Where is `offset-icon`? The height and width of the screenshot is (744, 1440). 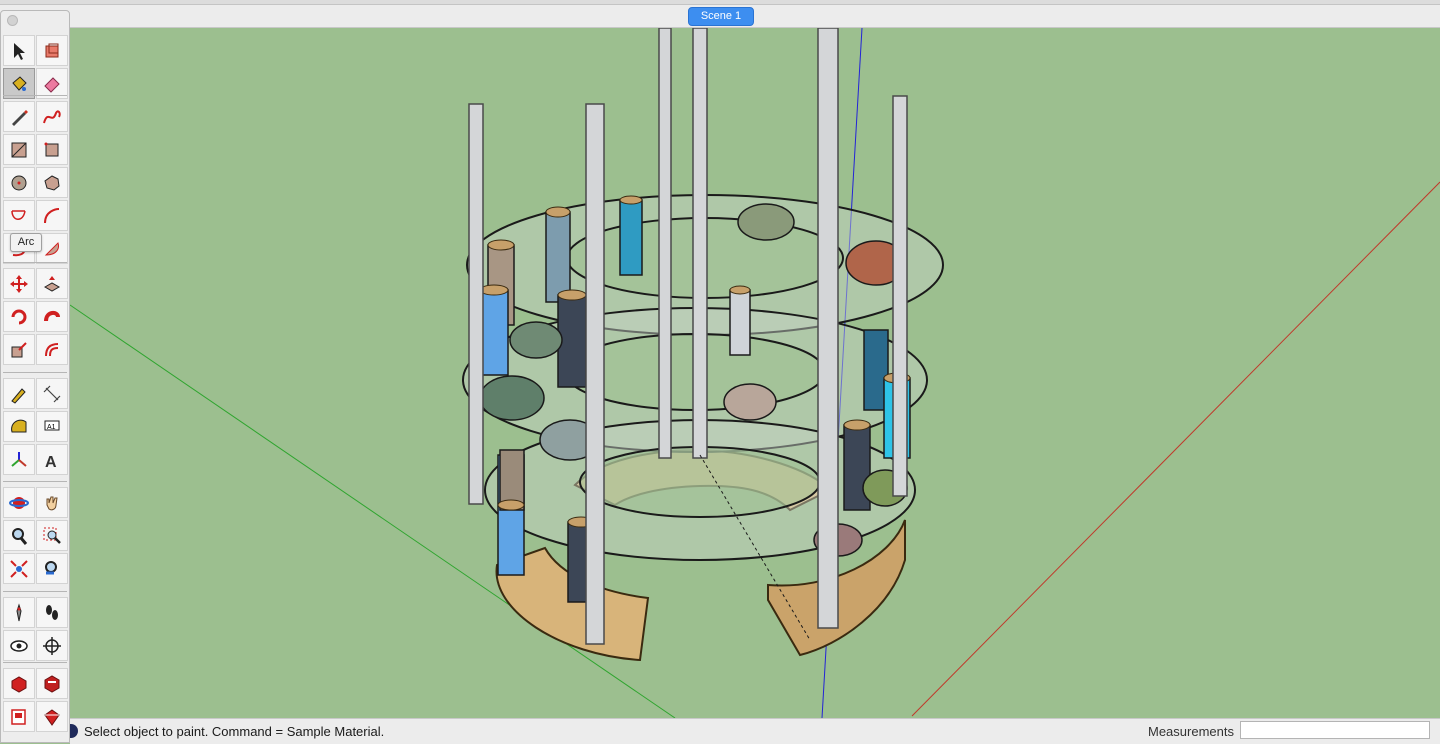
offset-icon is located at coordinates (52, 349).